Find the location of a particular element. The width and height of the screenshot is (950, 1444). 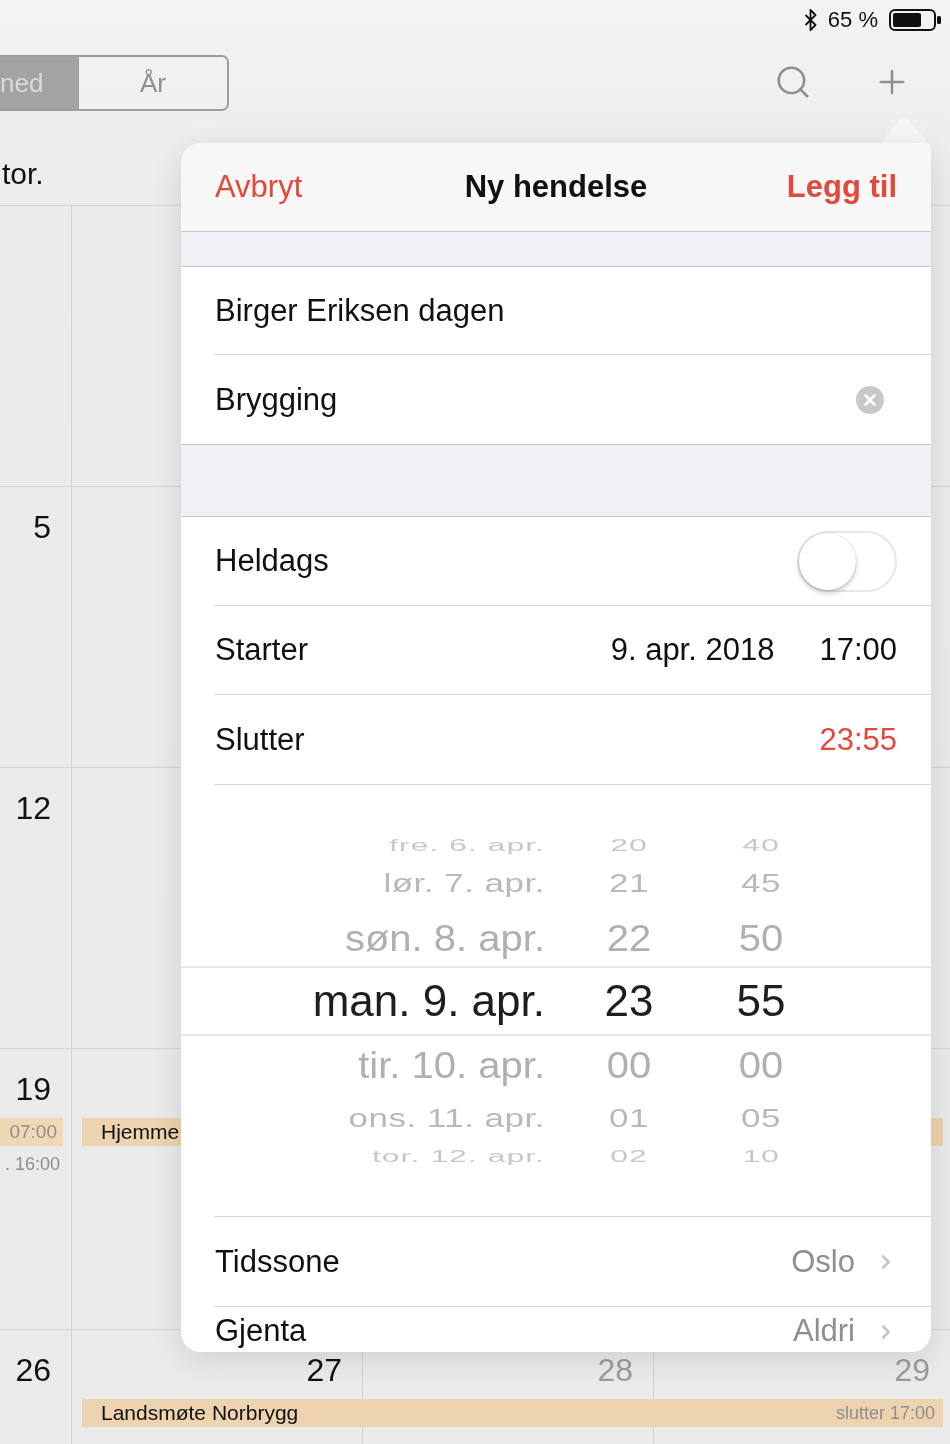

date-number: 19 is located at coordinates (33, 1089).